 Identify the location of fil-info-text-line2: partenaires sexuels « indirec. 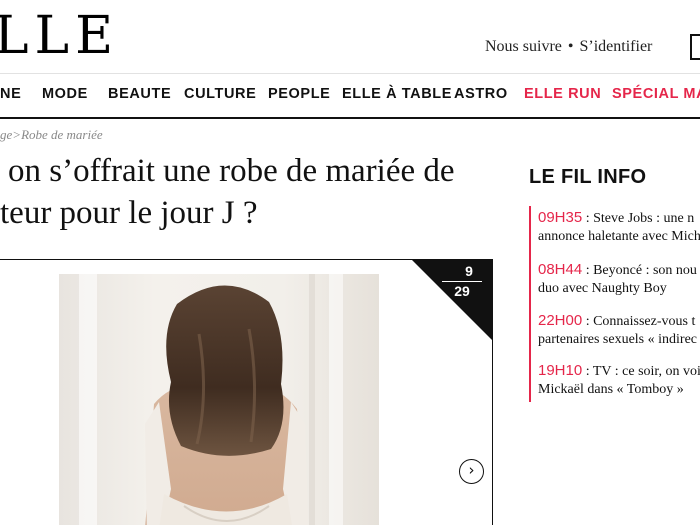
(617, 339).